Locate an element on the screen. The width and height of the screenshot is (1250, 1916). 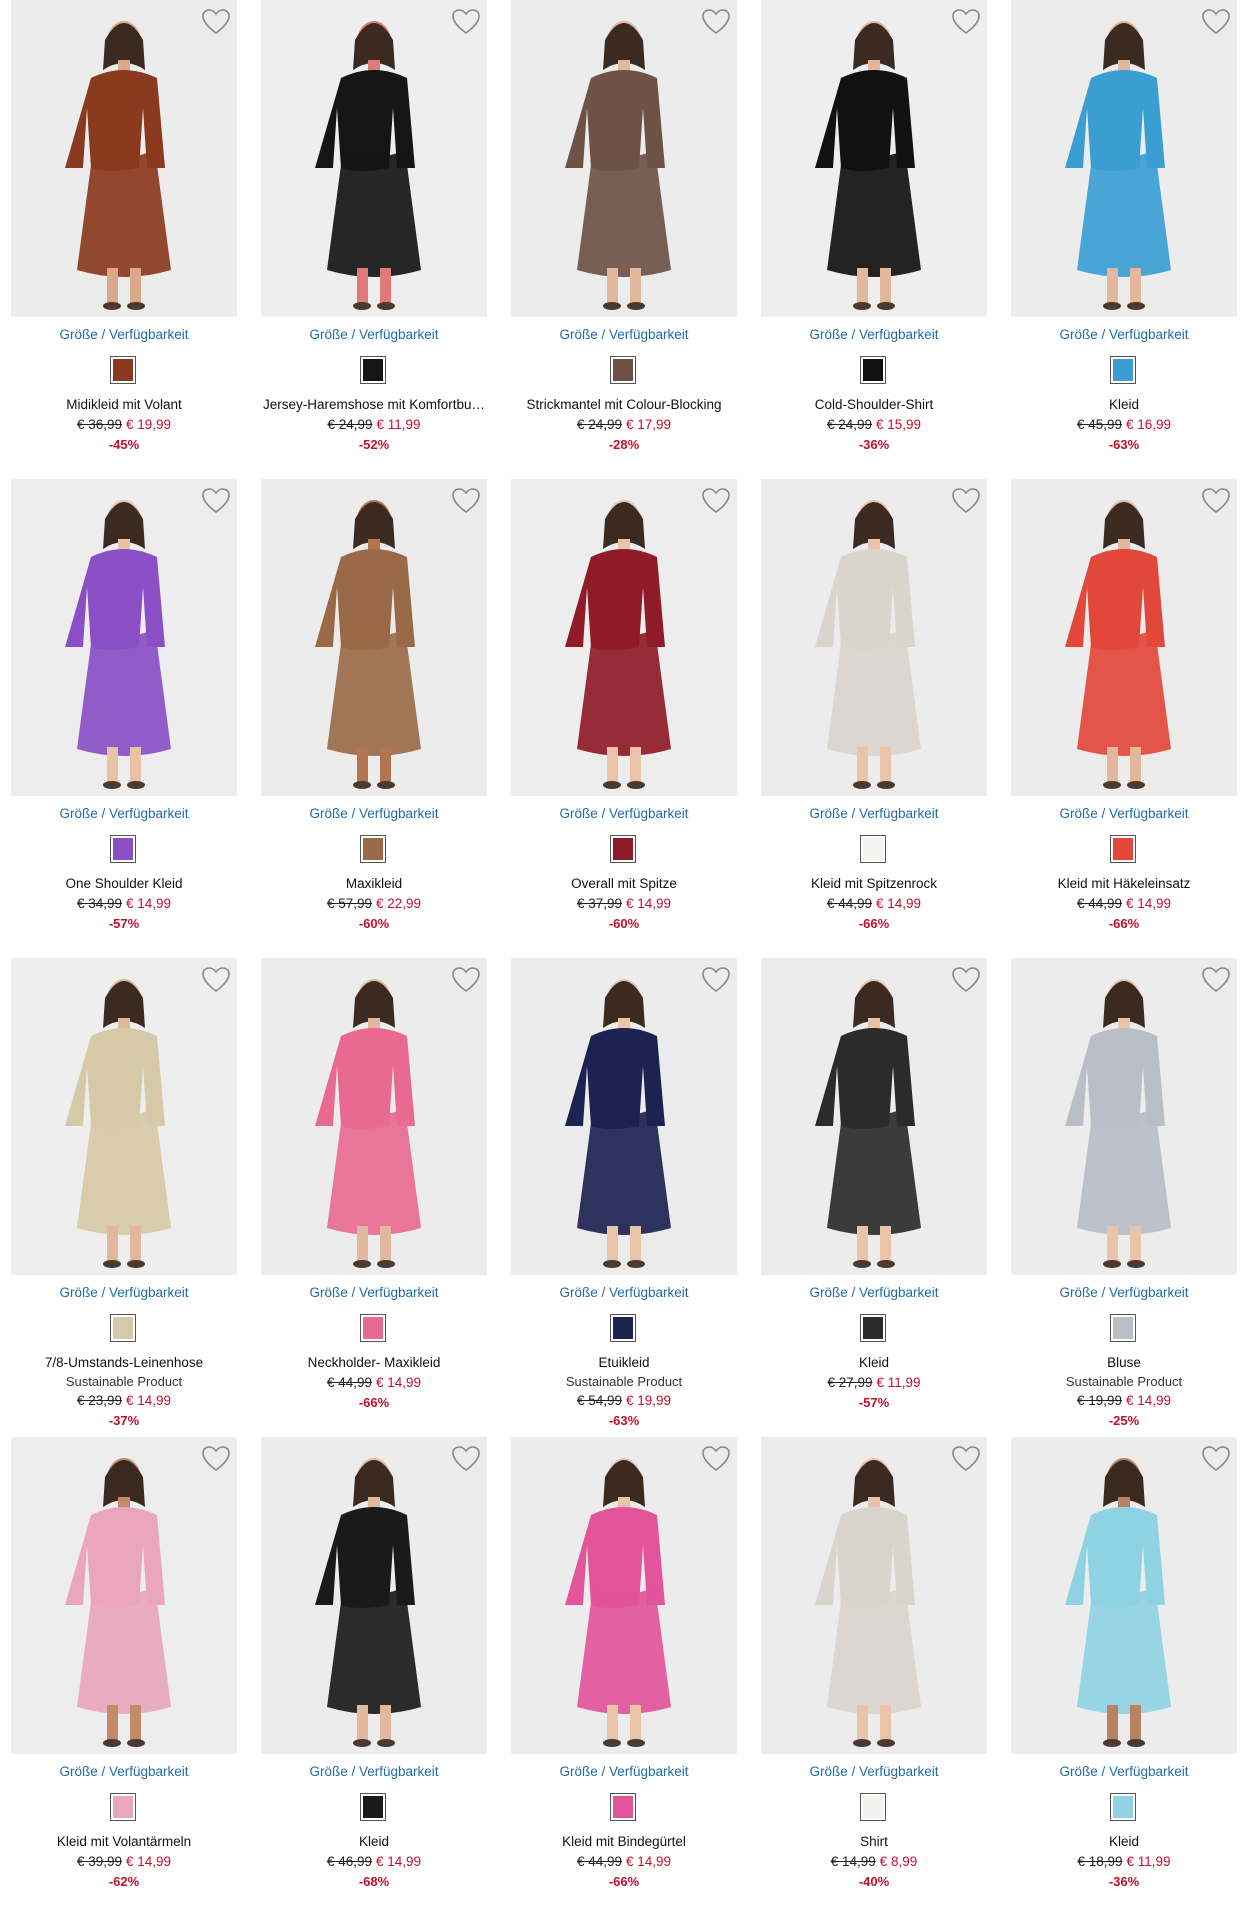
product-name: 7/8-Umstands-Leinenhose is located at coordinates (124, 1362).